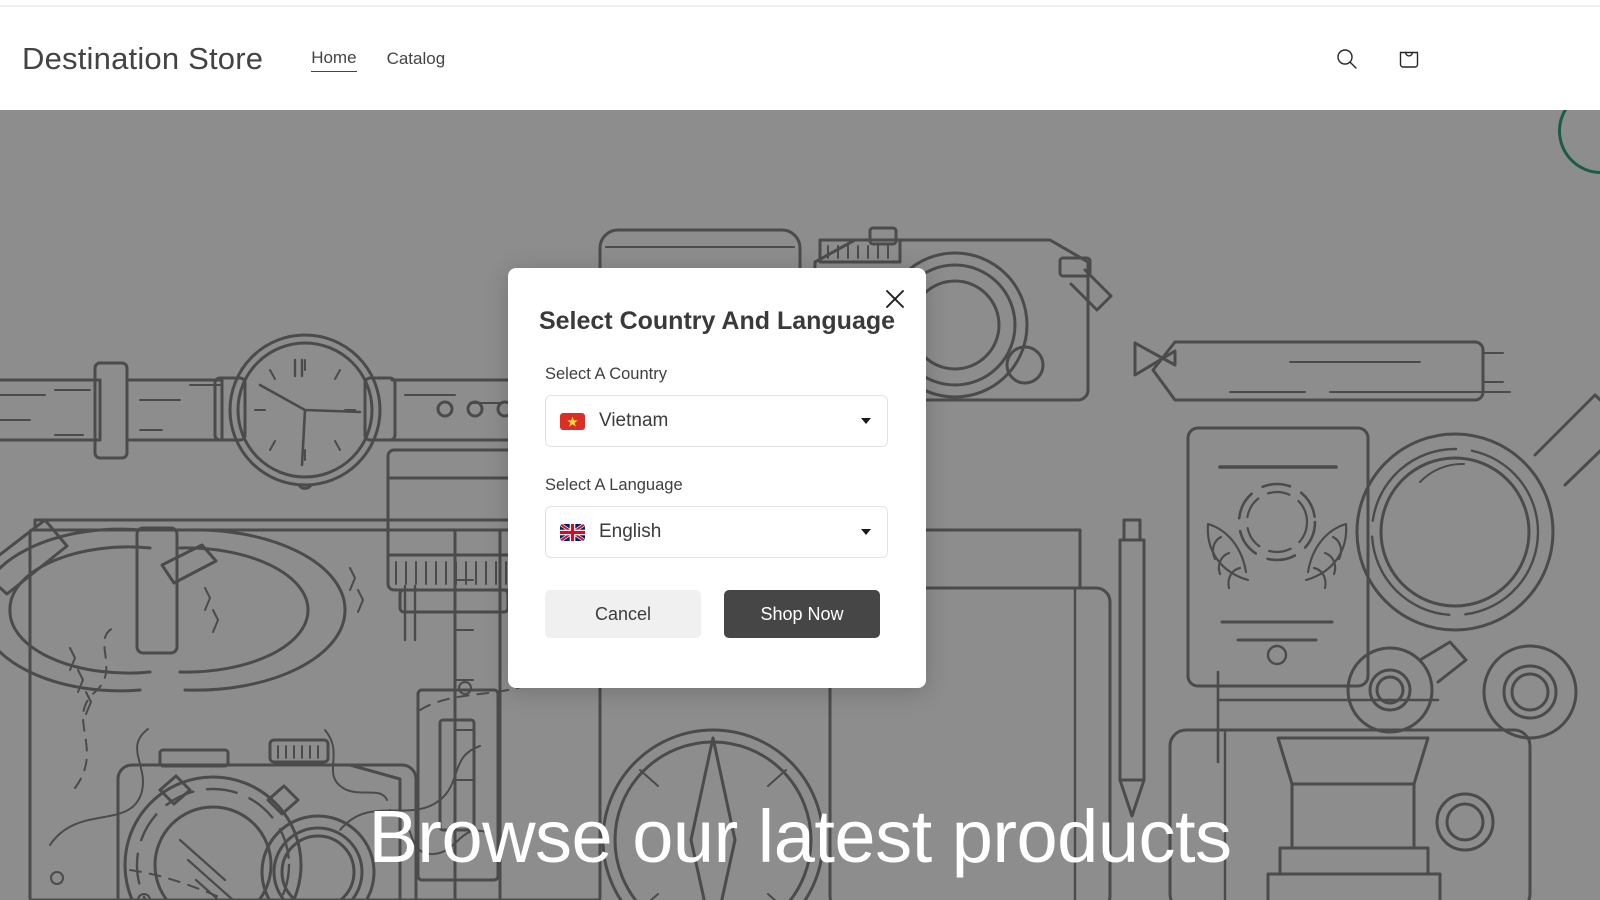  Describe the element at coordinates (802, 614) in the screenshot. I see `shop-now-button: Shop Now` at that location.